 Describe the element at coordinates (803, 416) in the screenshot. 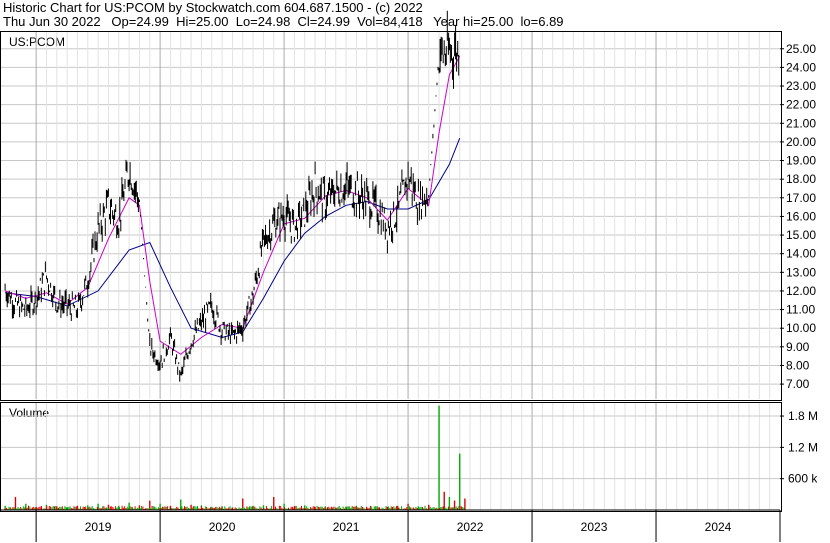

I see `volume-tick-label: 1.8 M` at that location.